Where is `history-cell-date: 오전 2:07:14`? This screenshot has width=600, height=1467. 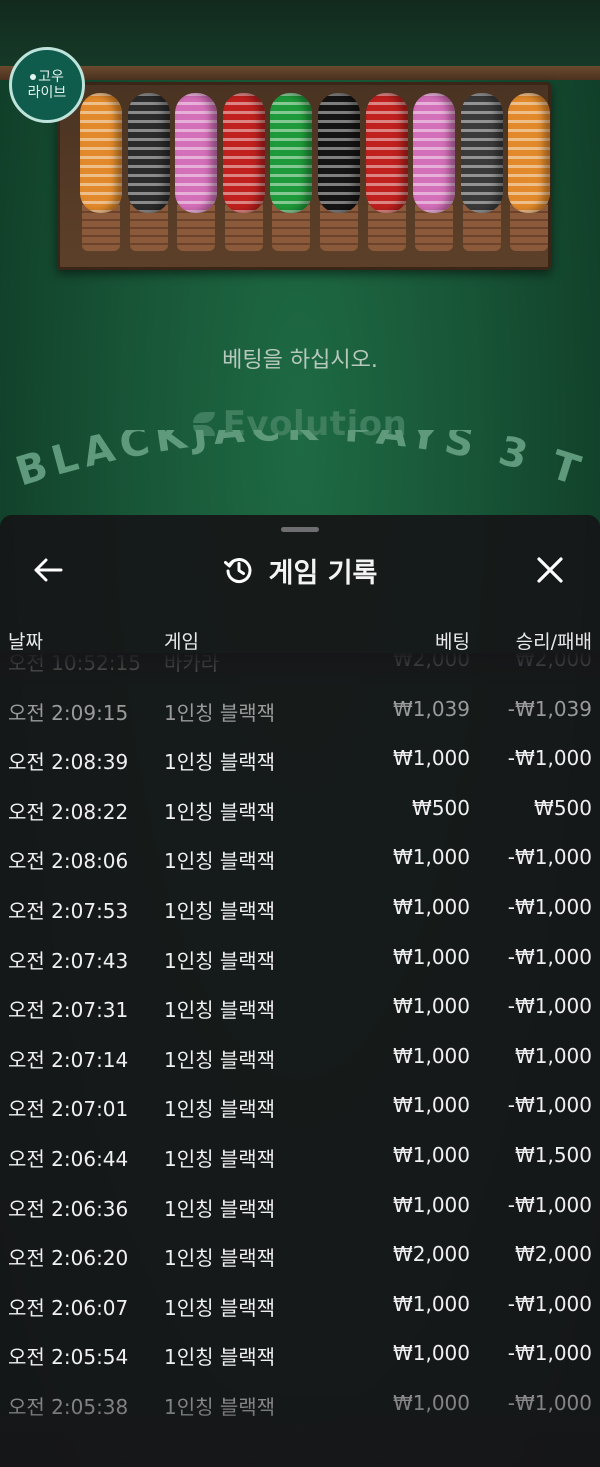
history-cell-date: 오전 2:07:14 is located at coordinates (68, 1059).